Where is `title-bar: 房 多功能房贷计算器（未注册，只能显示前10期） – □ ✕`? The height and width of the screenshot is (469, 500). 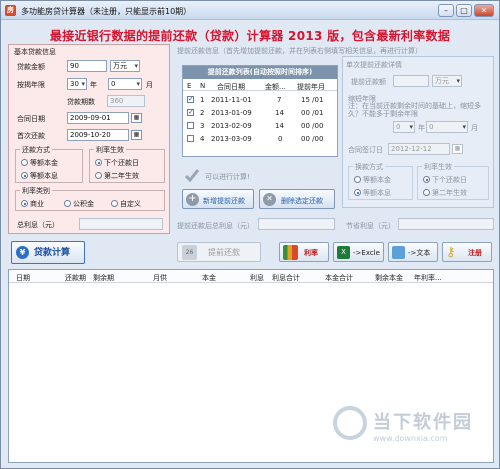 title-bar: 房 多功能房贷计算器（未注册，只能显示前10期） – □ ✕ is located at coordinates (250, 10).